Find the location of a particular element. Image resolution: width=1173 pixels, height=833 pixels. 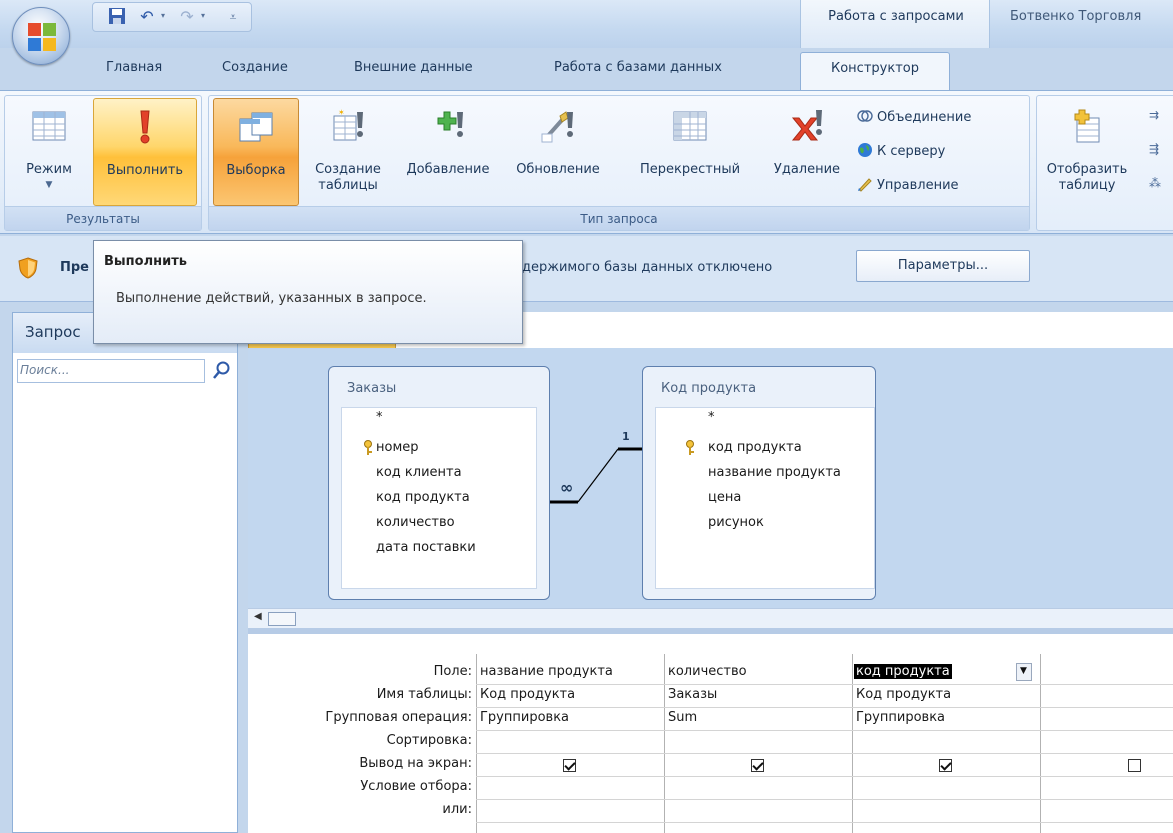

office-logo-icon is located at coordinates (42, 37).